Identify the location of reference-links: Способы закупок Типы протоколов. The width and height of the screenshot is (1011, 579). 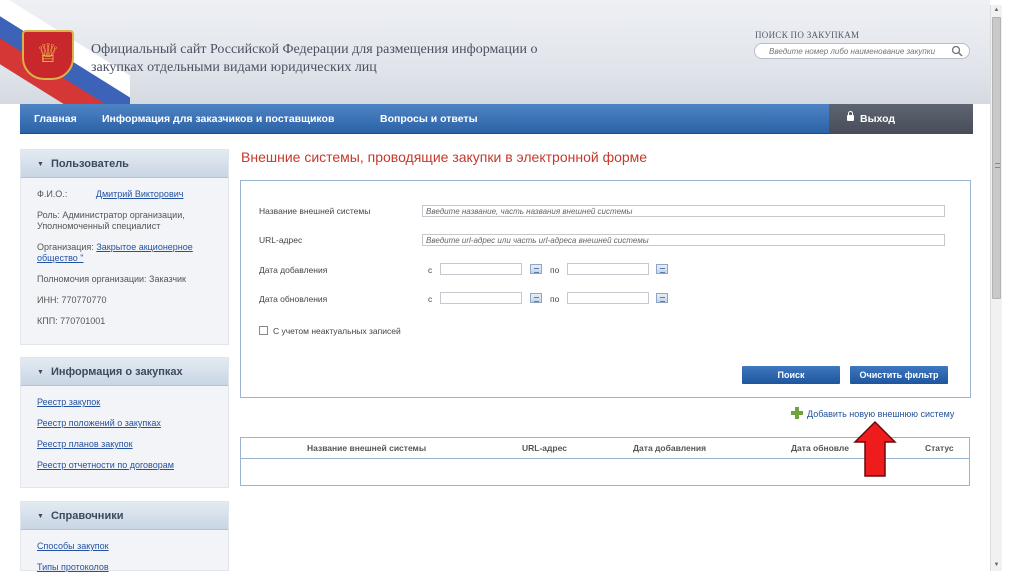
(124, 551).